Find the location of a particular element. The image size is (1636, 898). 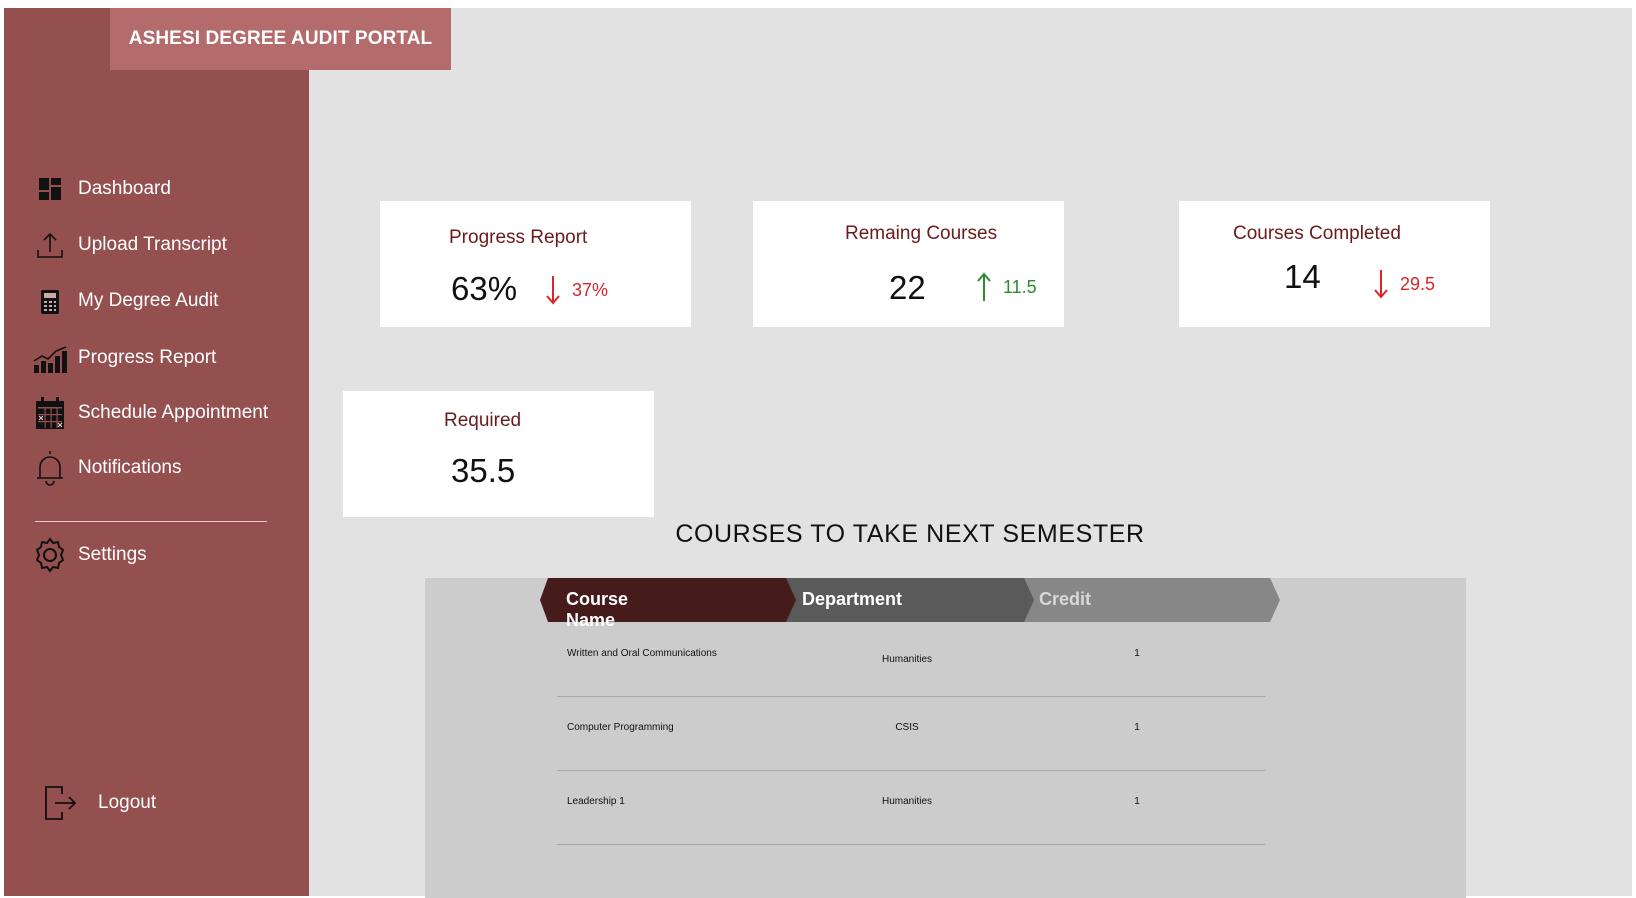

card-delta: 29.5 is located at coordinates (1404, 284).